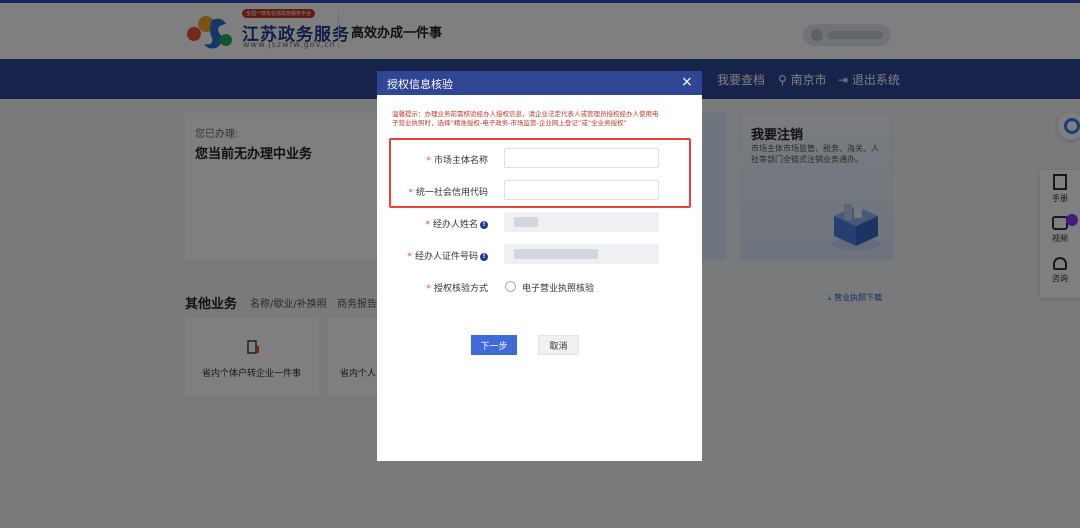  I want to click on agent-name-label-text: 经办人姓名, so click(455, 225).